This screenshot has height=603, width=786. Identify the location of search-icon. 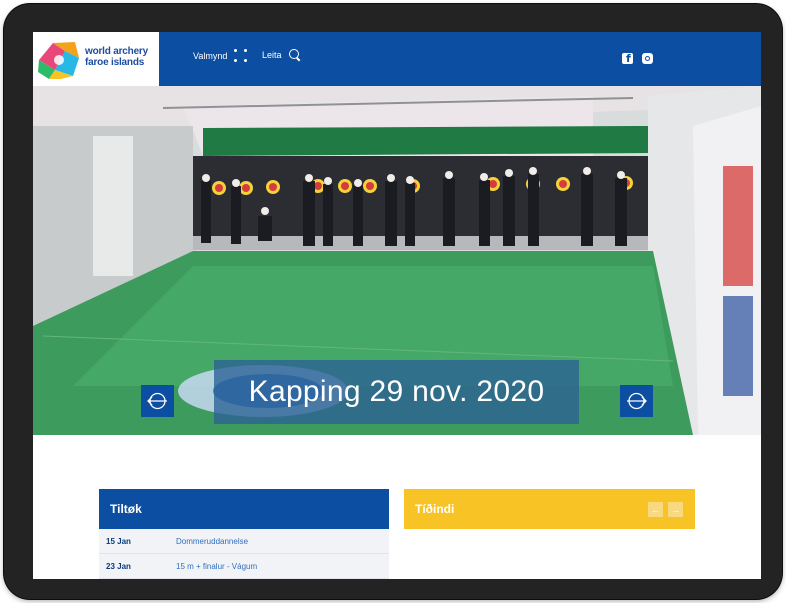
(294, 55).